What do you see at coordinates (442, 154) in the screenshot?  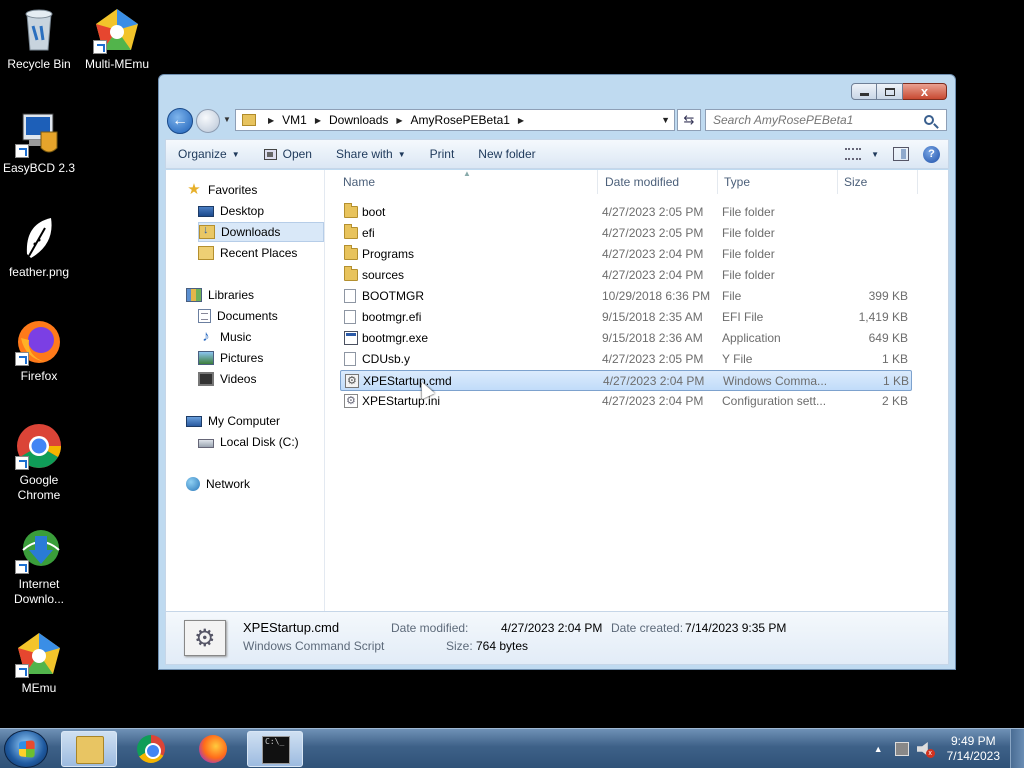 I see `print-button: Print` at bounding box center [442, 154].